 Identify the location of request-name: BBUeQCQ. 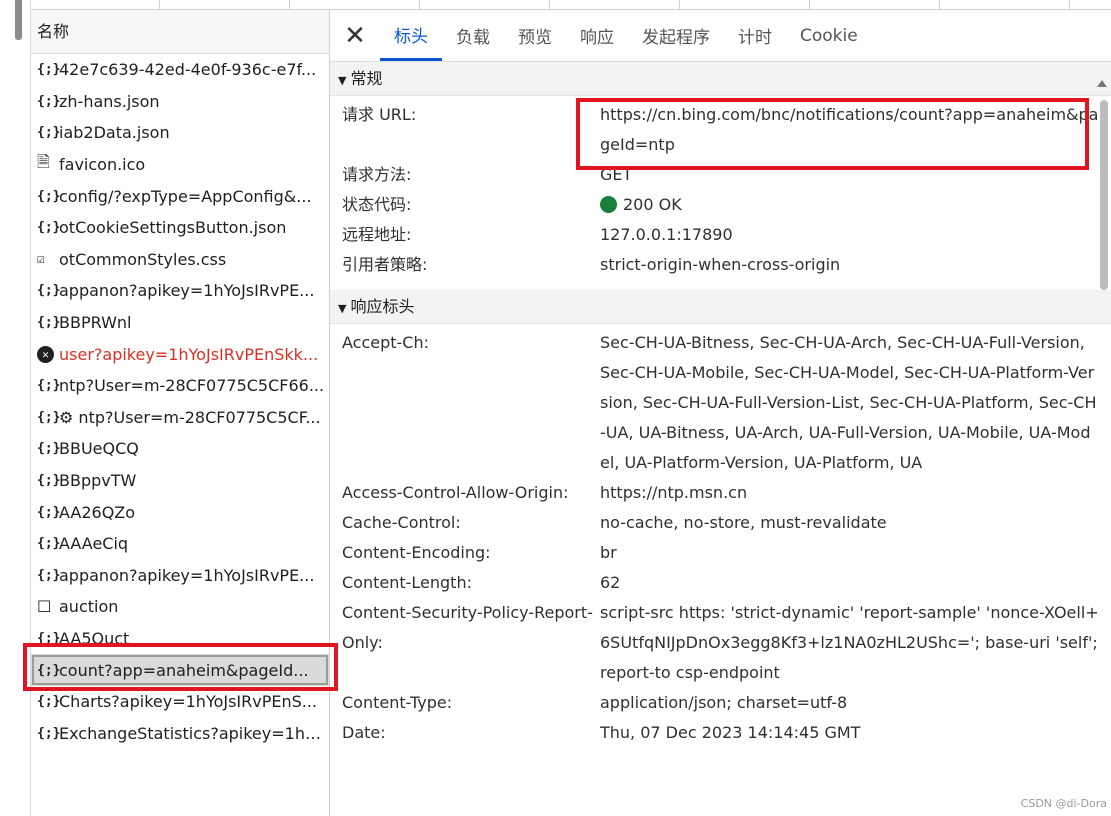
(99, 449).